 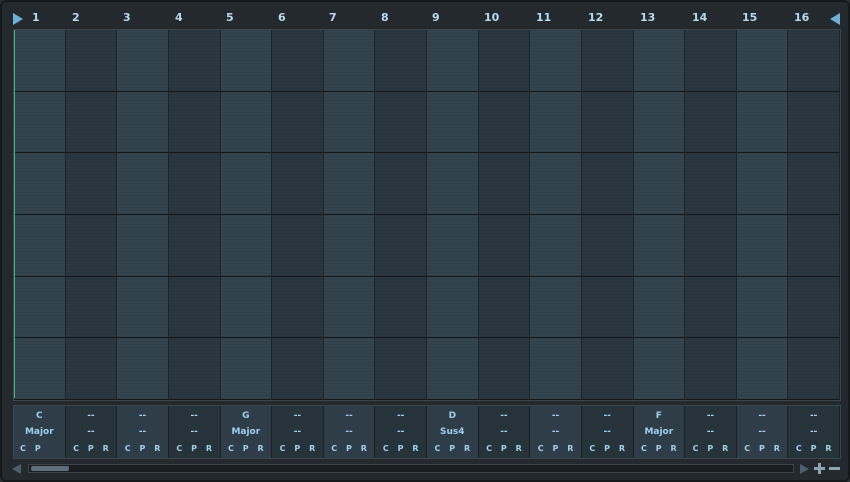 What do you see at coordinates (18, 19) in the screenshot?
I see `play-icon` at bounding box center [18, 19].